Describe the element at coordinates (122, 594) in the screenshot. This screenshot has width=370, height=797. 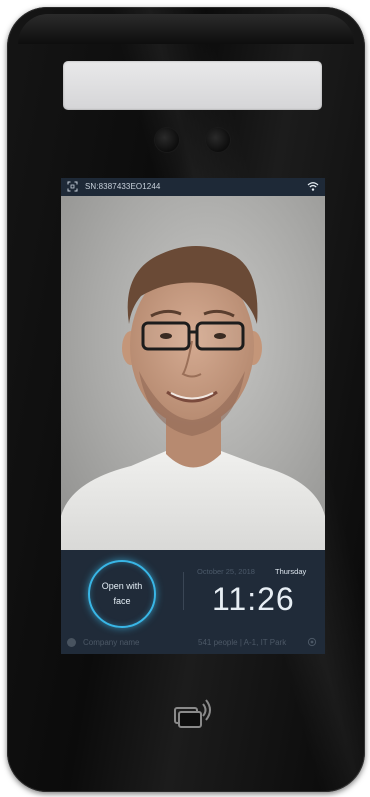
I see `open-with-face-button: Open with face` at that location.